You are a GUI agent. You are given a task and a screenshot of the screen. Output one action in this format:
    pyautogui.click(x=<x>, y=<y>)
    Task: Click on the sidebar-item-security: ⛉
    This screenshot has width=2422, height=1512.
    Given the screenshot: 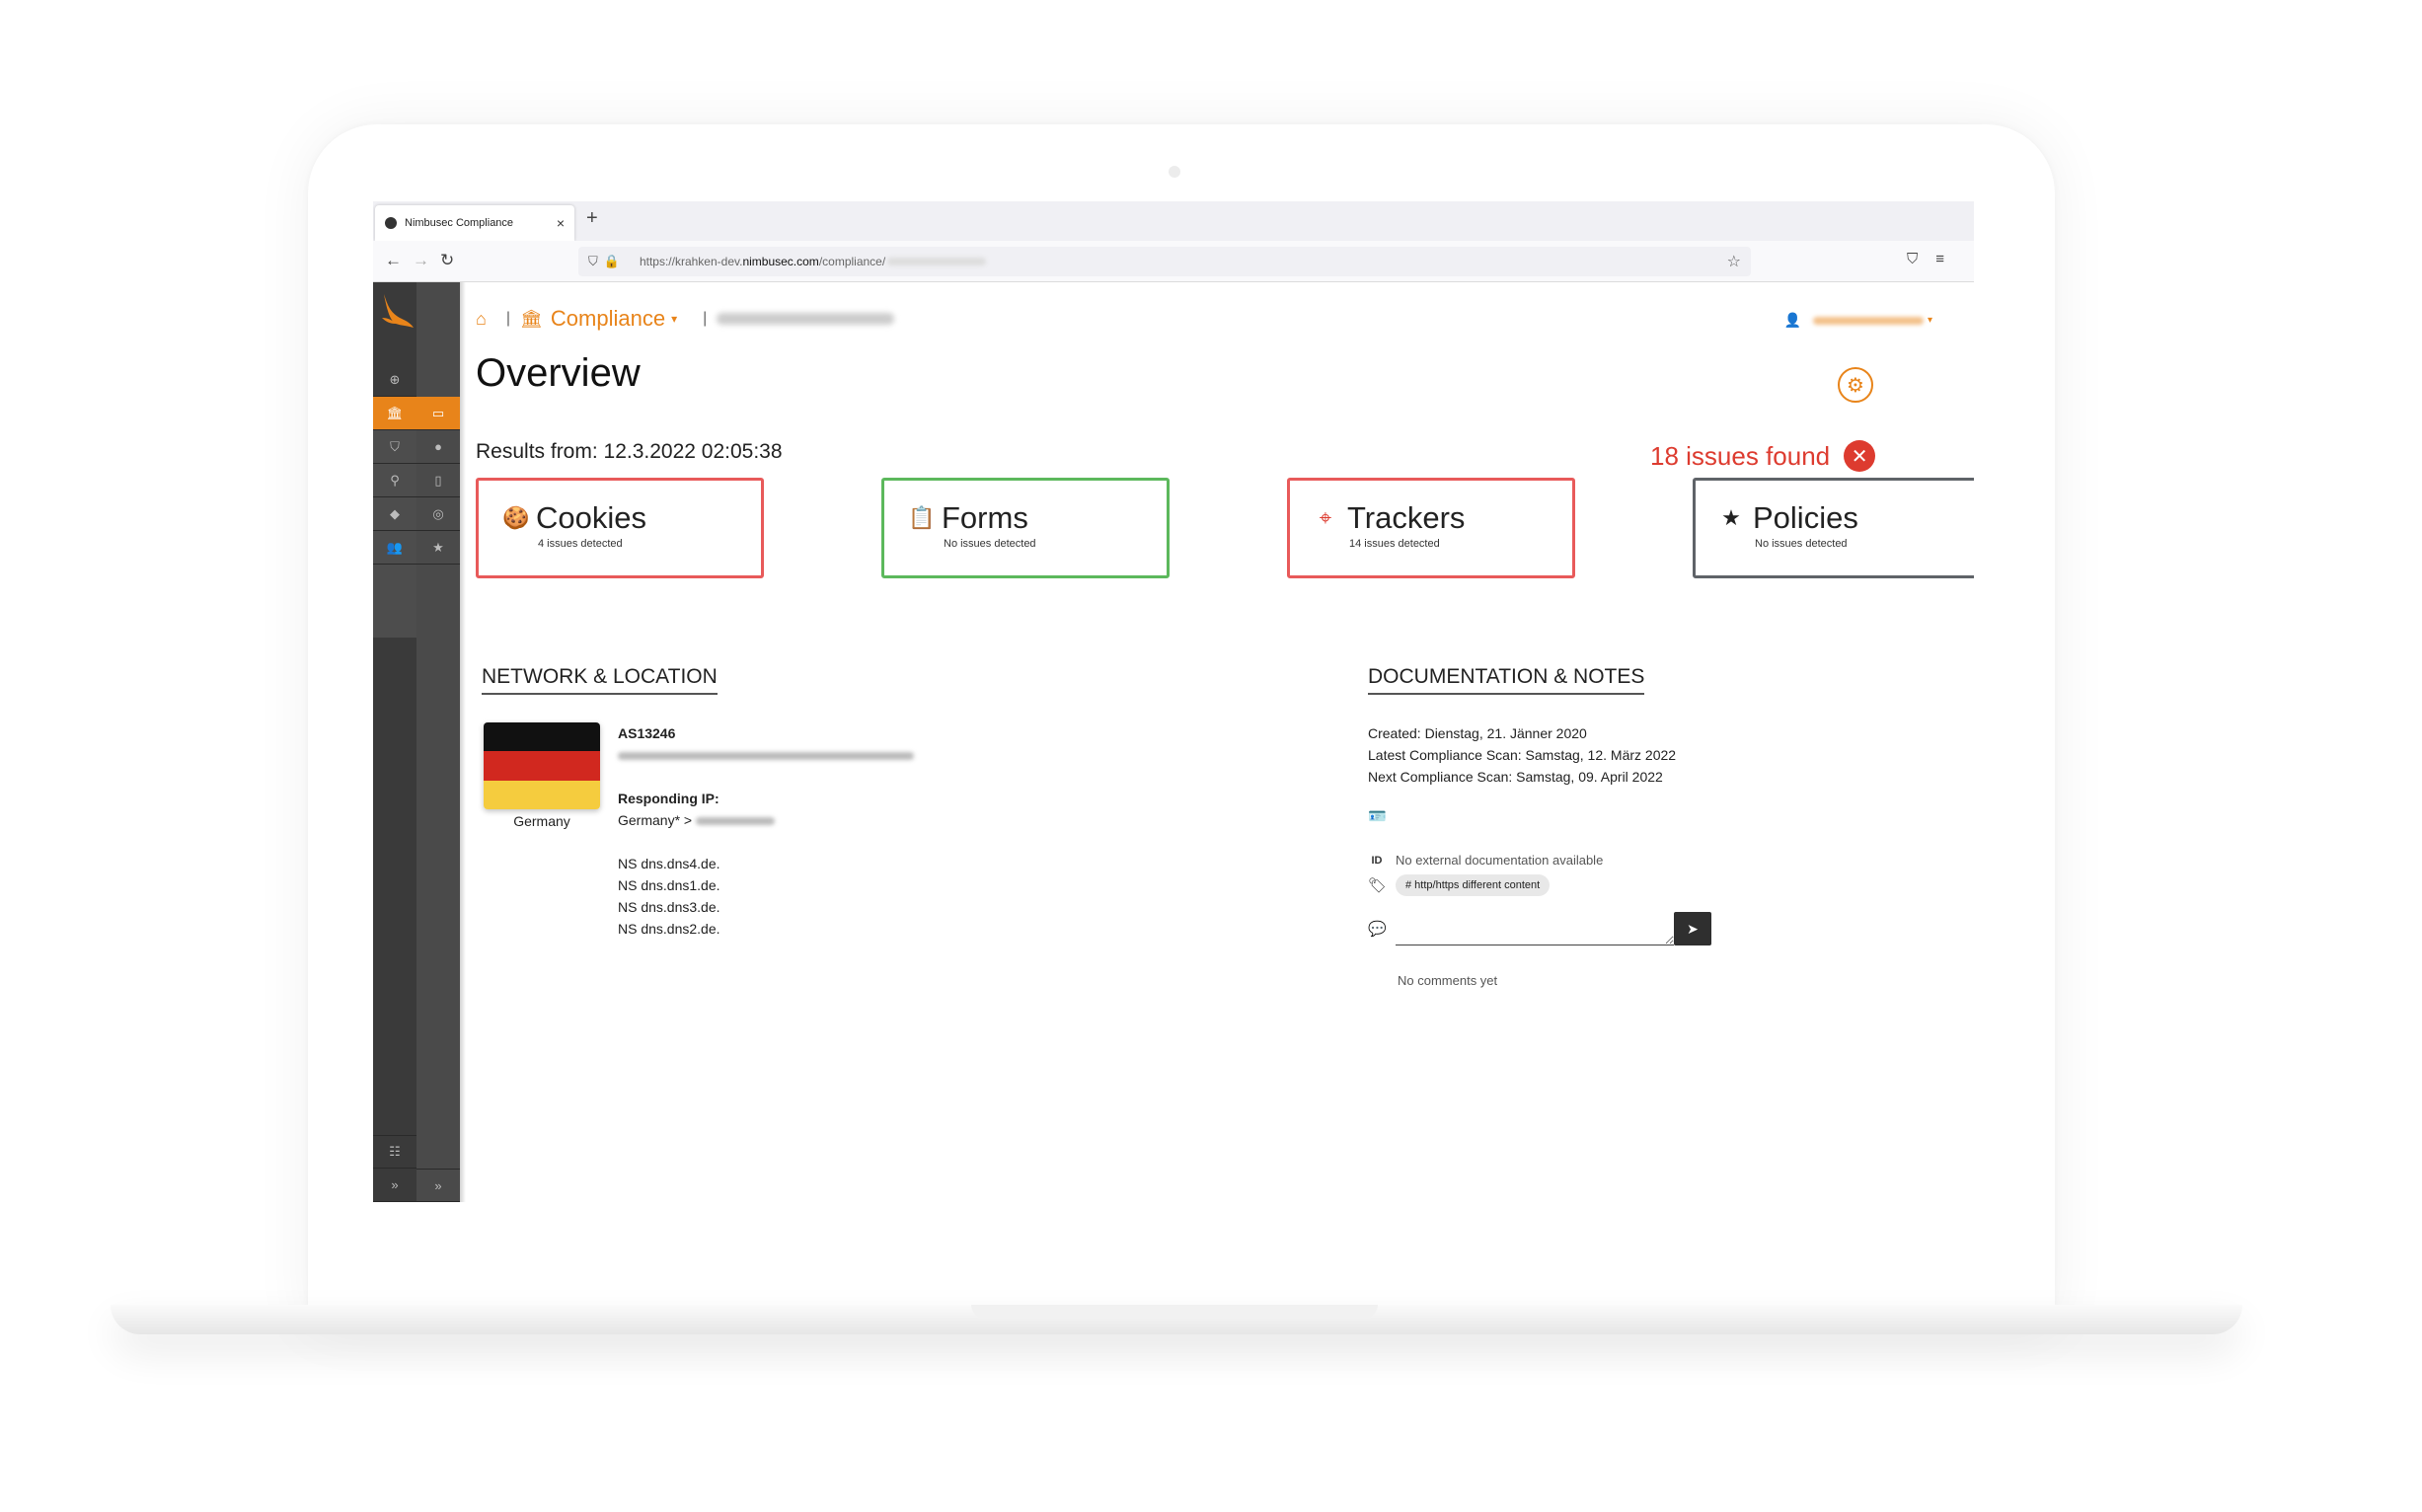 What is the action you would take?
    pyautogui.click(x=394, y=447)
    